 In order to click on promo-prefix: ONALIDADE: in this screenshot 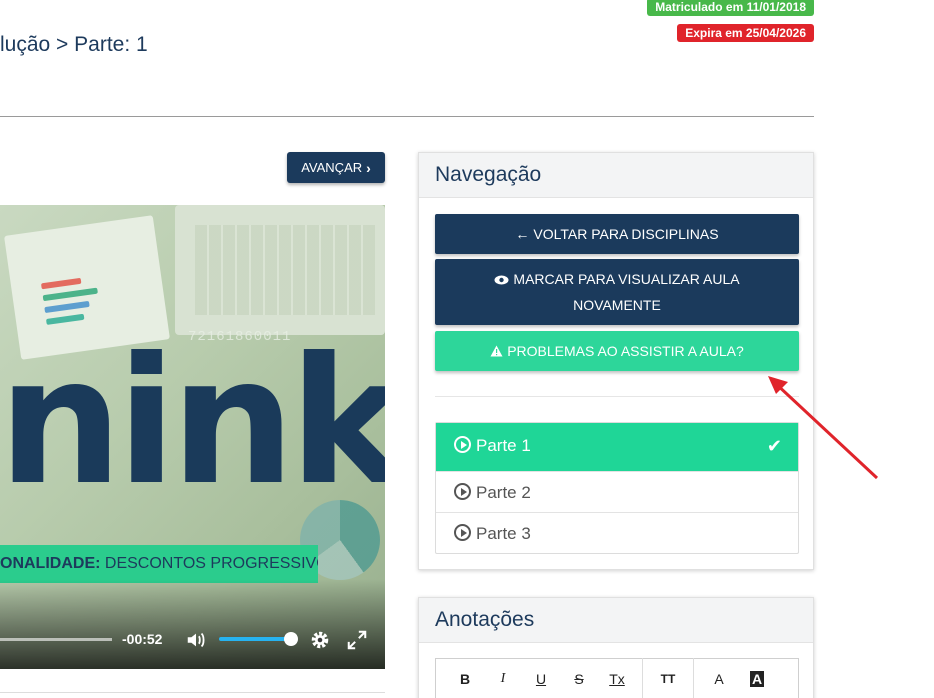, I will do `click(50, 563)`.